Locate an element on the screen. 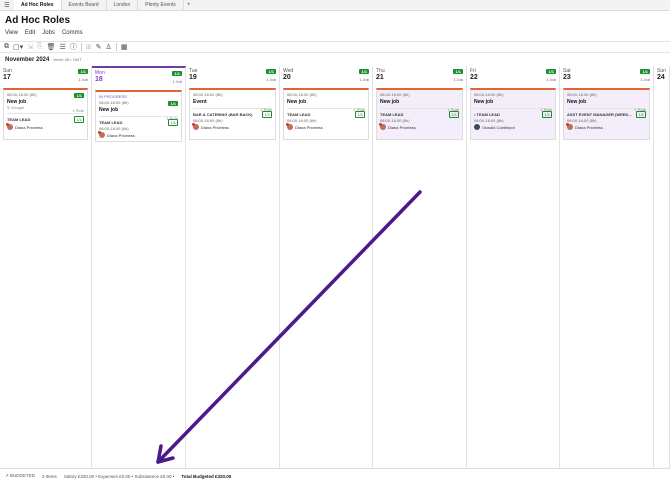 The image size is (670, 483). job-title: Event is located at coordinates (200, 102).